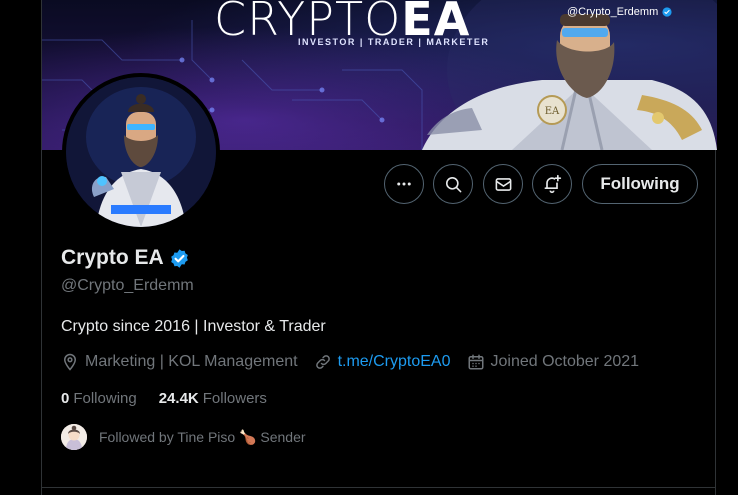 The width and height of the screenshot is (738, 495). I want to click on banner-handle: @Crypto_Erdemm, so click(619, 12).